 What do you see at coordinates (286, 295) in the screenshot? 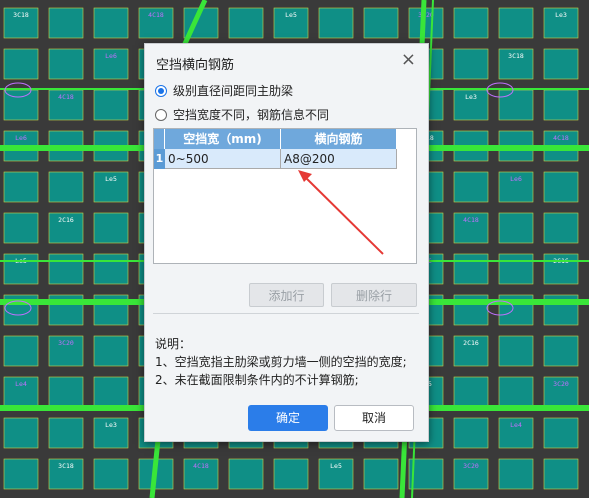
I see `add-row-button: 添加行` at bounding box center [286, 295].